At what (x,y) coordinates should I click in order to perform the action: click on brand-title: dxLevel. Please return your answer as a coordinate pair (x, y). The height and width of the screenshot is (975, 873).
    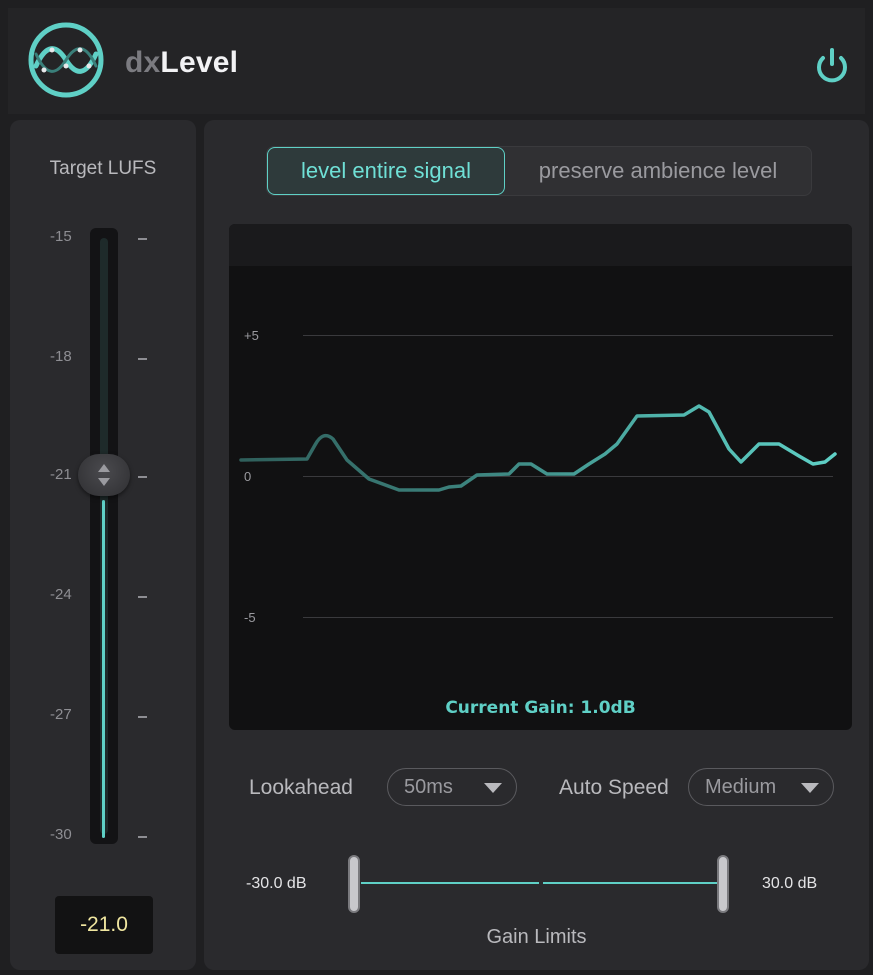
    Looking at the image, I should click on (181, 63).